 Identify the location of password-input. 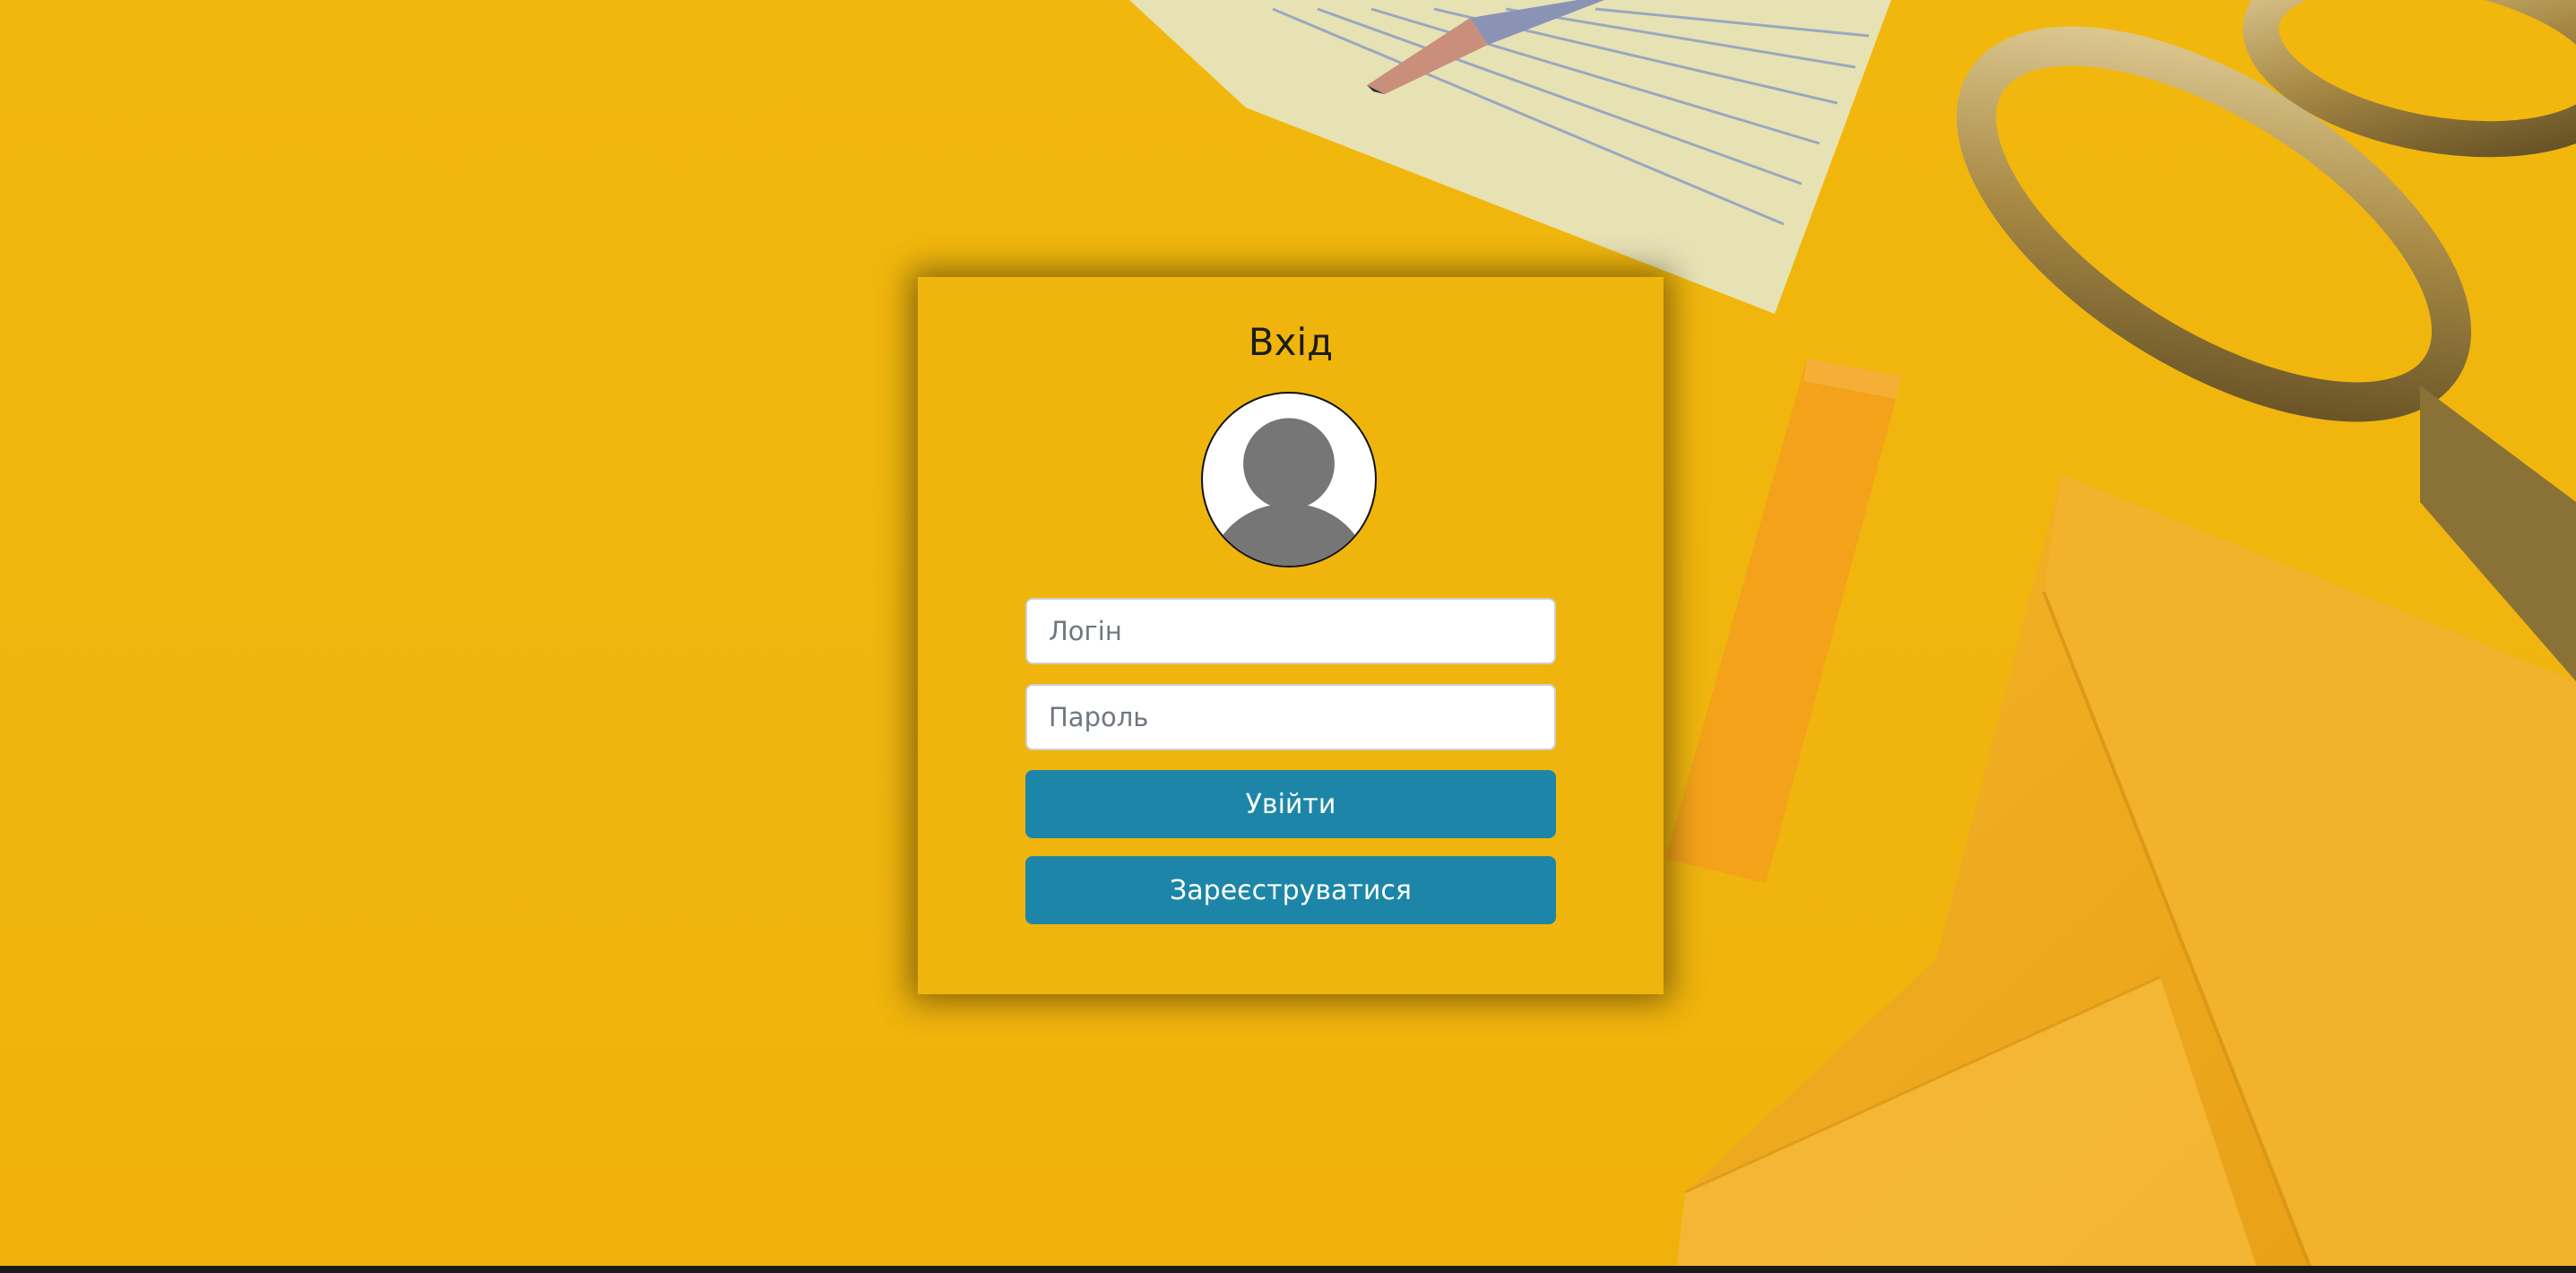
(1290, 717).